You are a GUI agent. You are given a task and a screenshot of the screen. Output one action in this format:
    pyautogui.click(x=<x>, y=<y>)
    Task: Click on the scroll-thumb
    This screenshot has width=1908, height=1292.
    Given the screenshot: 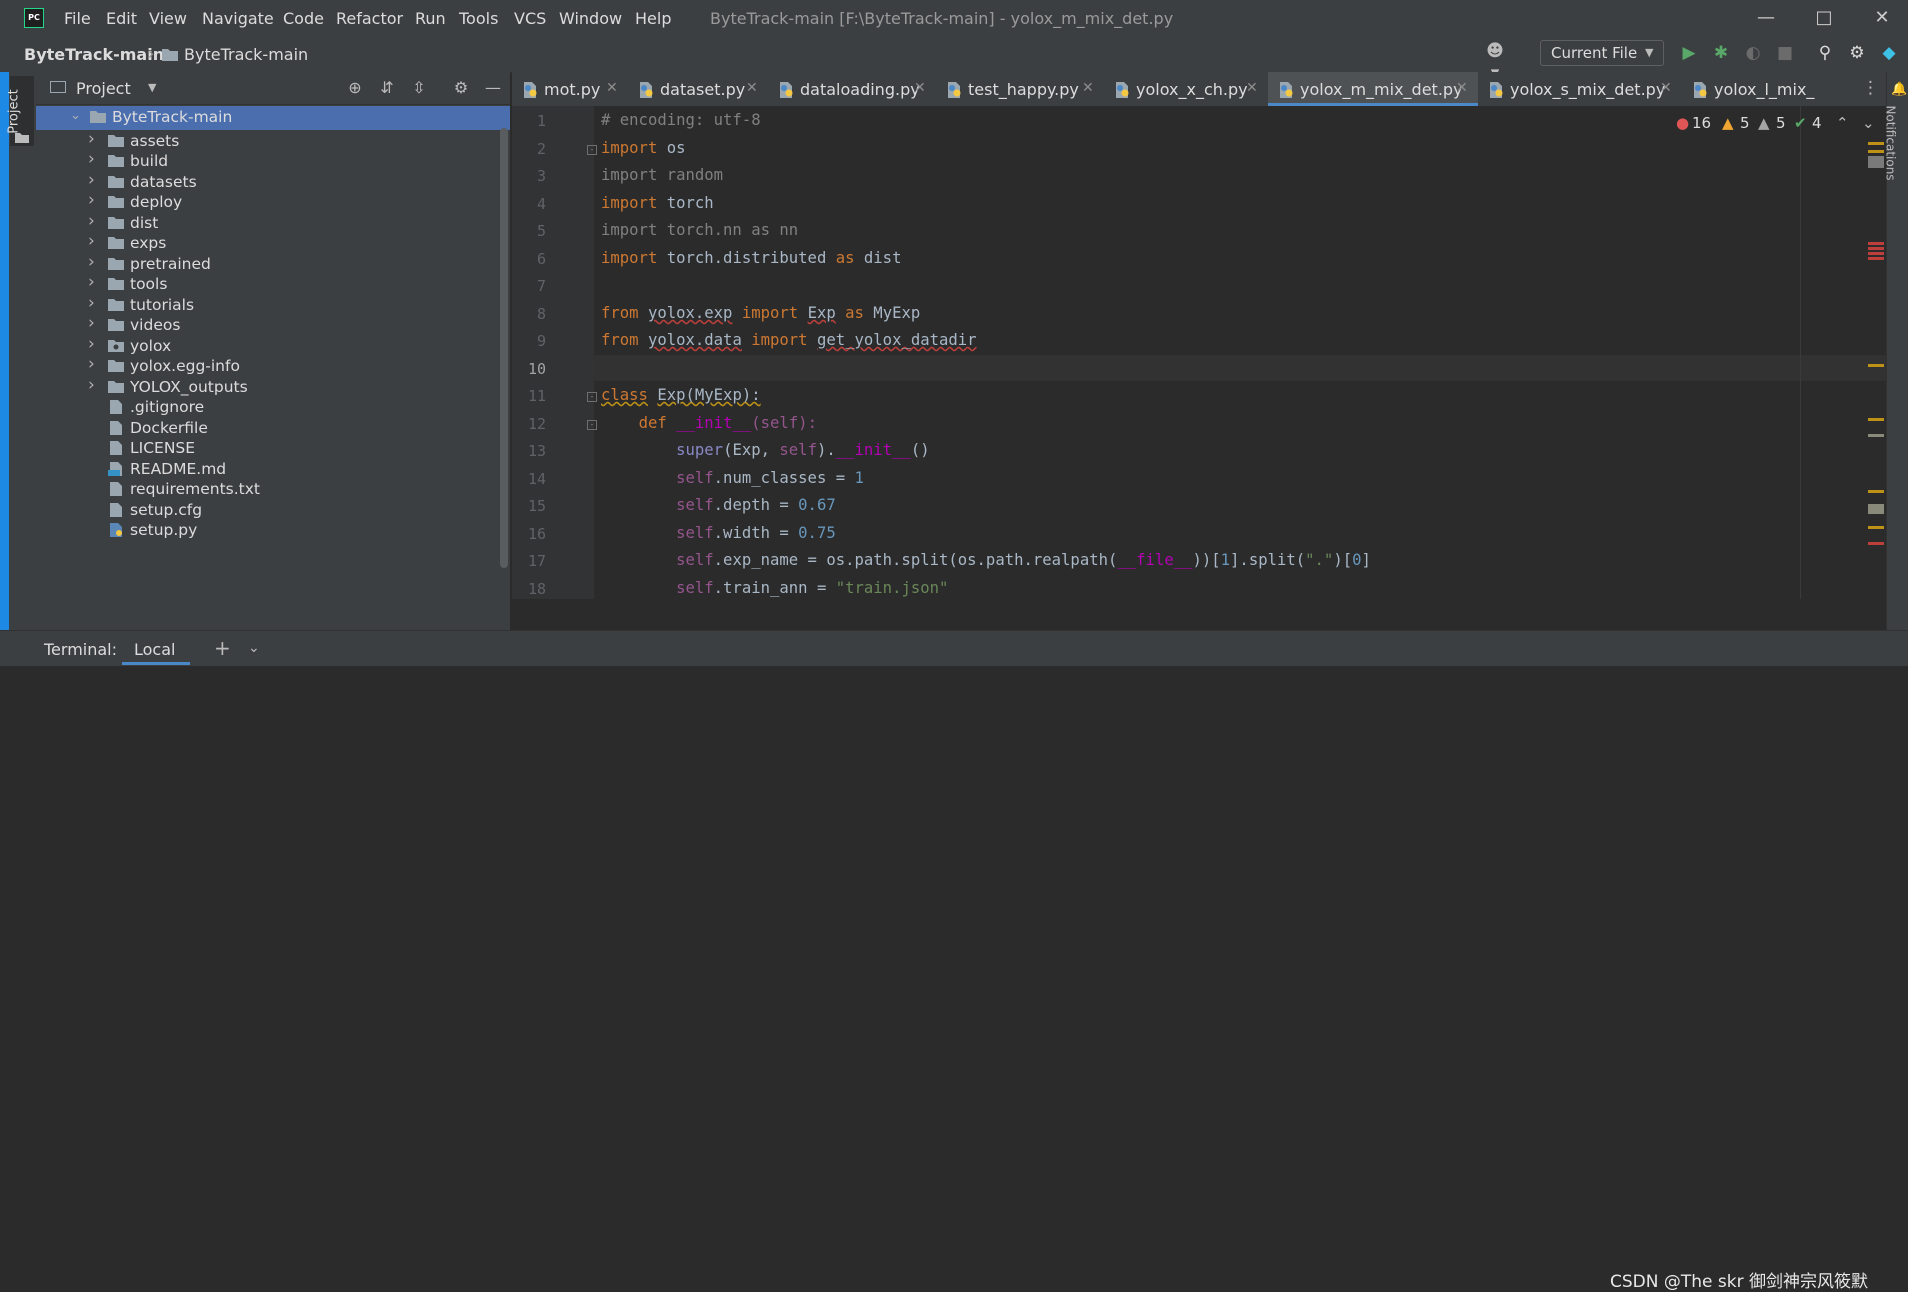 What is the action you would take?
    pyautogui.click(x=1876, y=162)
    